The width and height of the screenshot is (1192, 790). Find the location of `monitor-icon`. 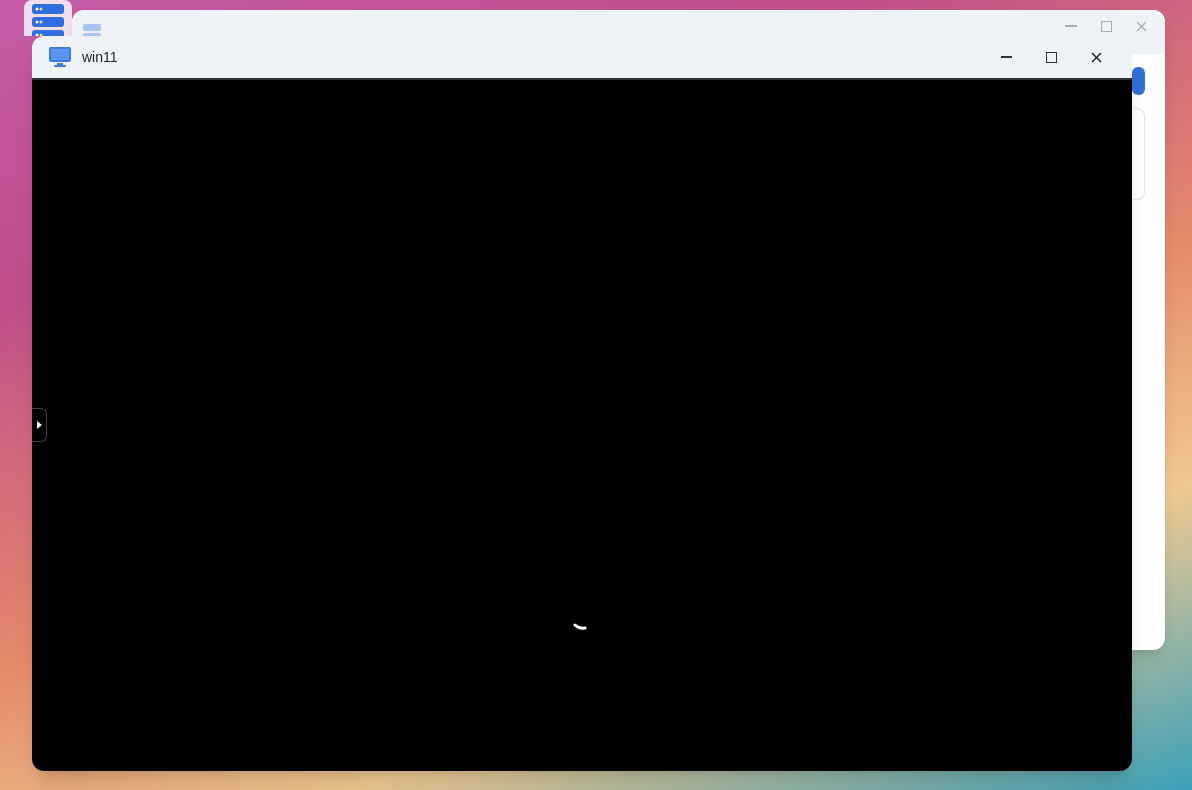

monitor-icon is located at coordinates (60, 57).